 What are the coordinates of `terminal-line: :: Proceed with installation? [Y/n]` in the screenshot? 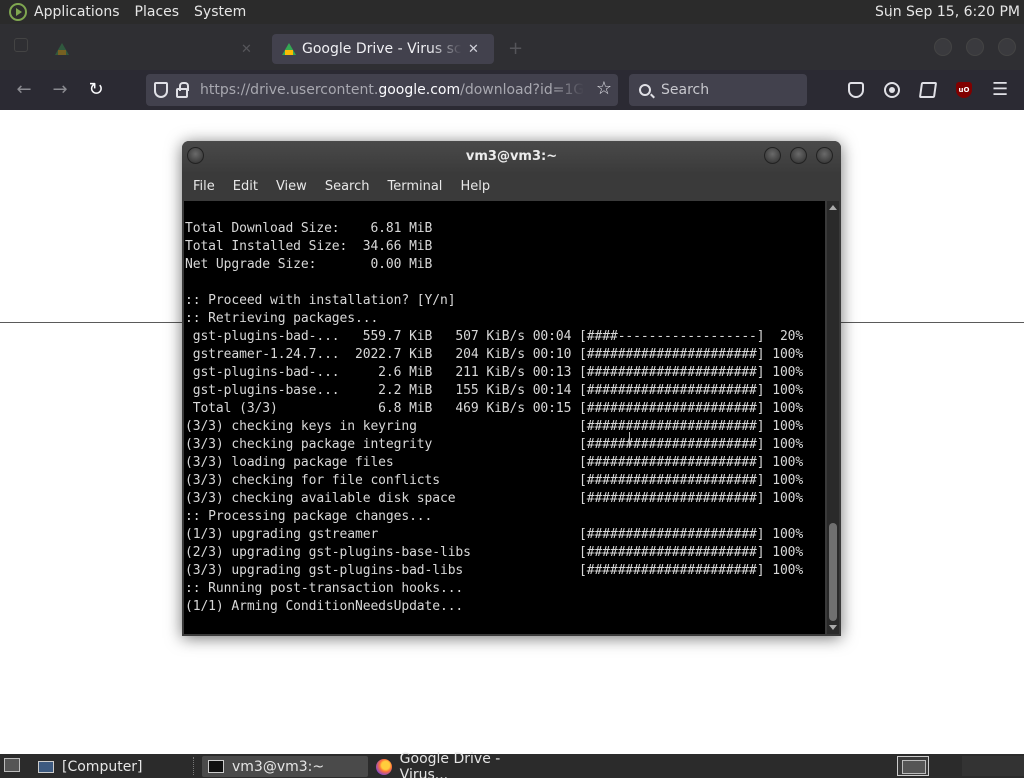 It's located at (320, 300).